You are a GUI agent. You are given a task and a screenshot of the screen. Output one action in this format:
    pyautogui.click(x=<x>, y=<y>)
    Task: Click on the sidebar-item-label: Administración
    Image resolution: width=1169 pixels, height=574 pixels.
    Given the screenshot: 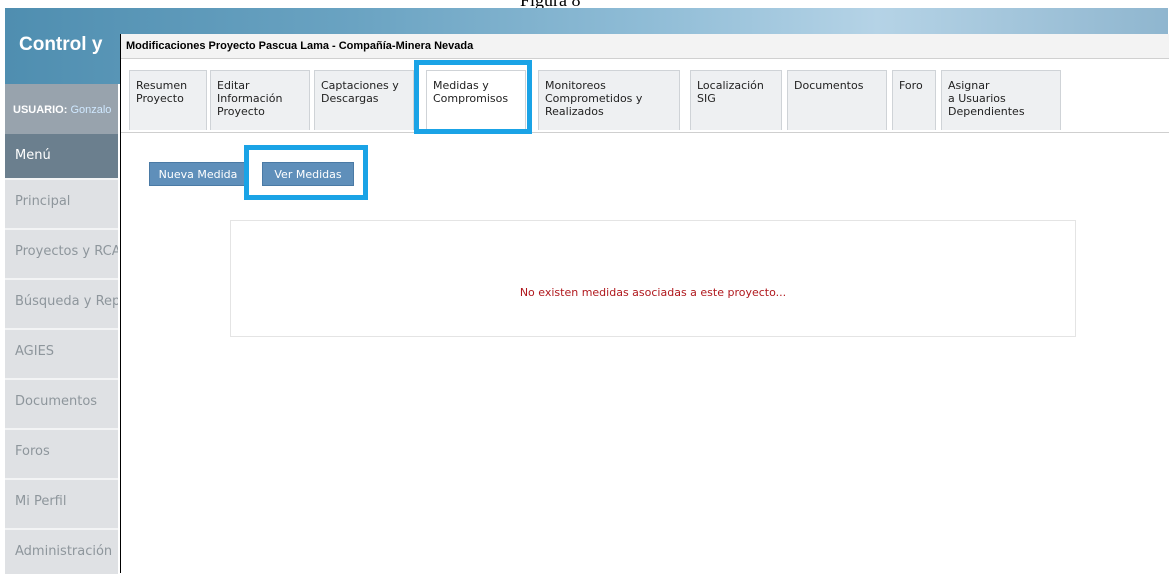 What is the action you would take?
    pyautogui.click(x=64, y=551)
    